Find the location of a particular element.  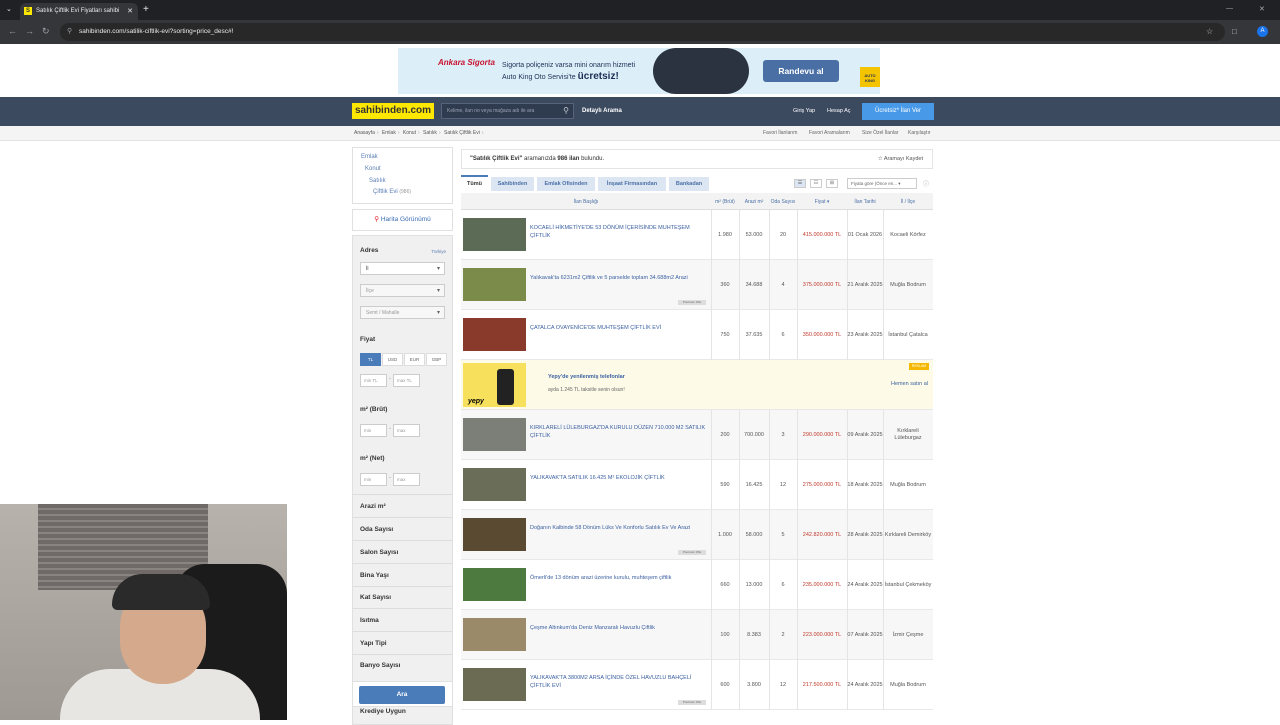

filter-oda-sayisi: Oda Sayısı is located at coordinates (376, 529).